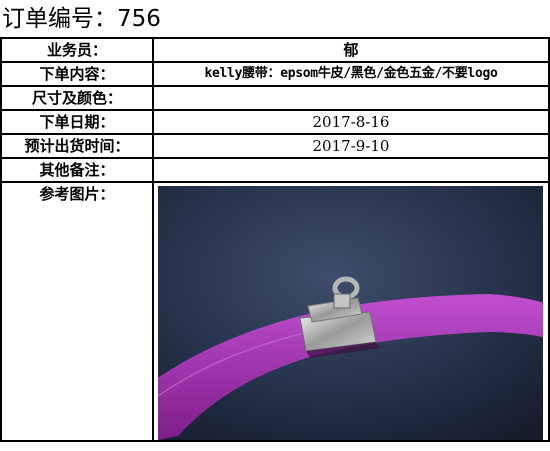  What do you see at coordinates (351, 146) in the screenshot?
I see `ship-date-value: 2017-9-10` at bounding box center [351, 146].